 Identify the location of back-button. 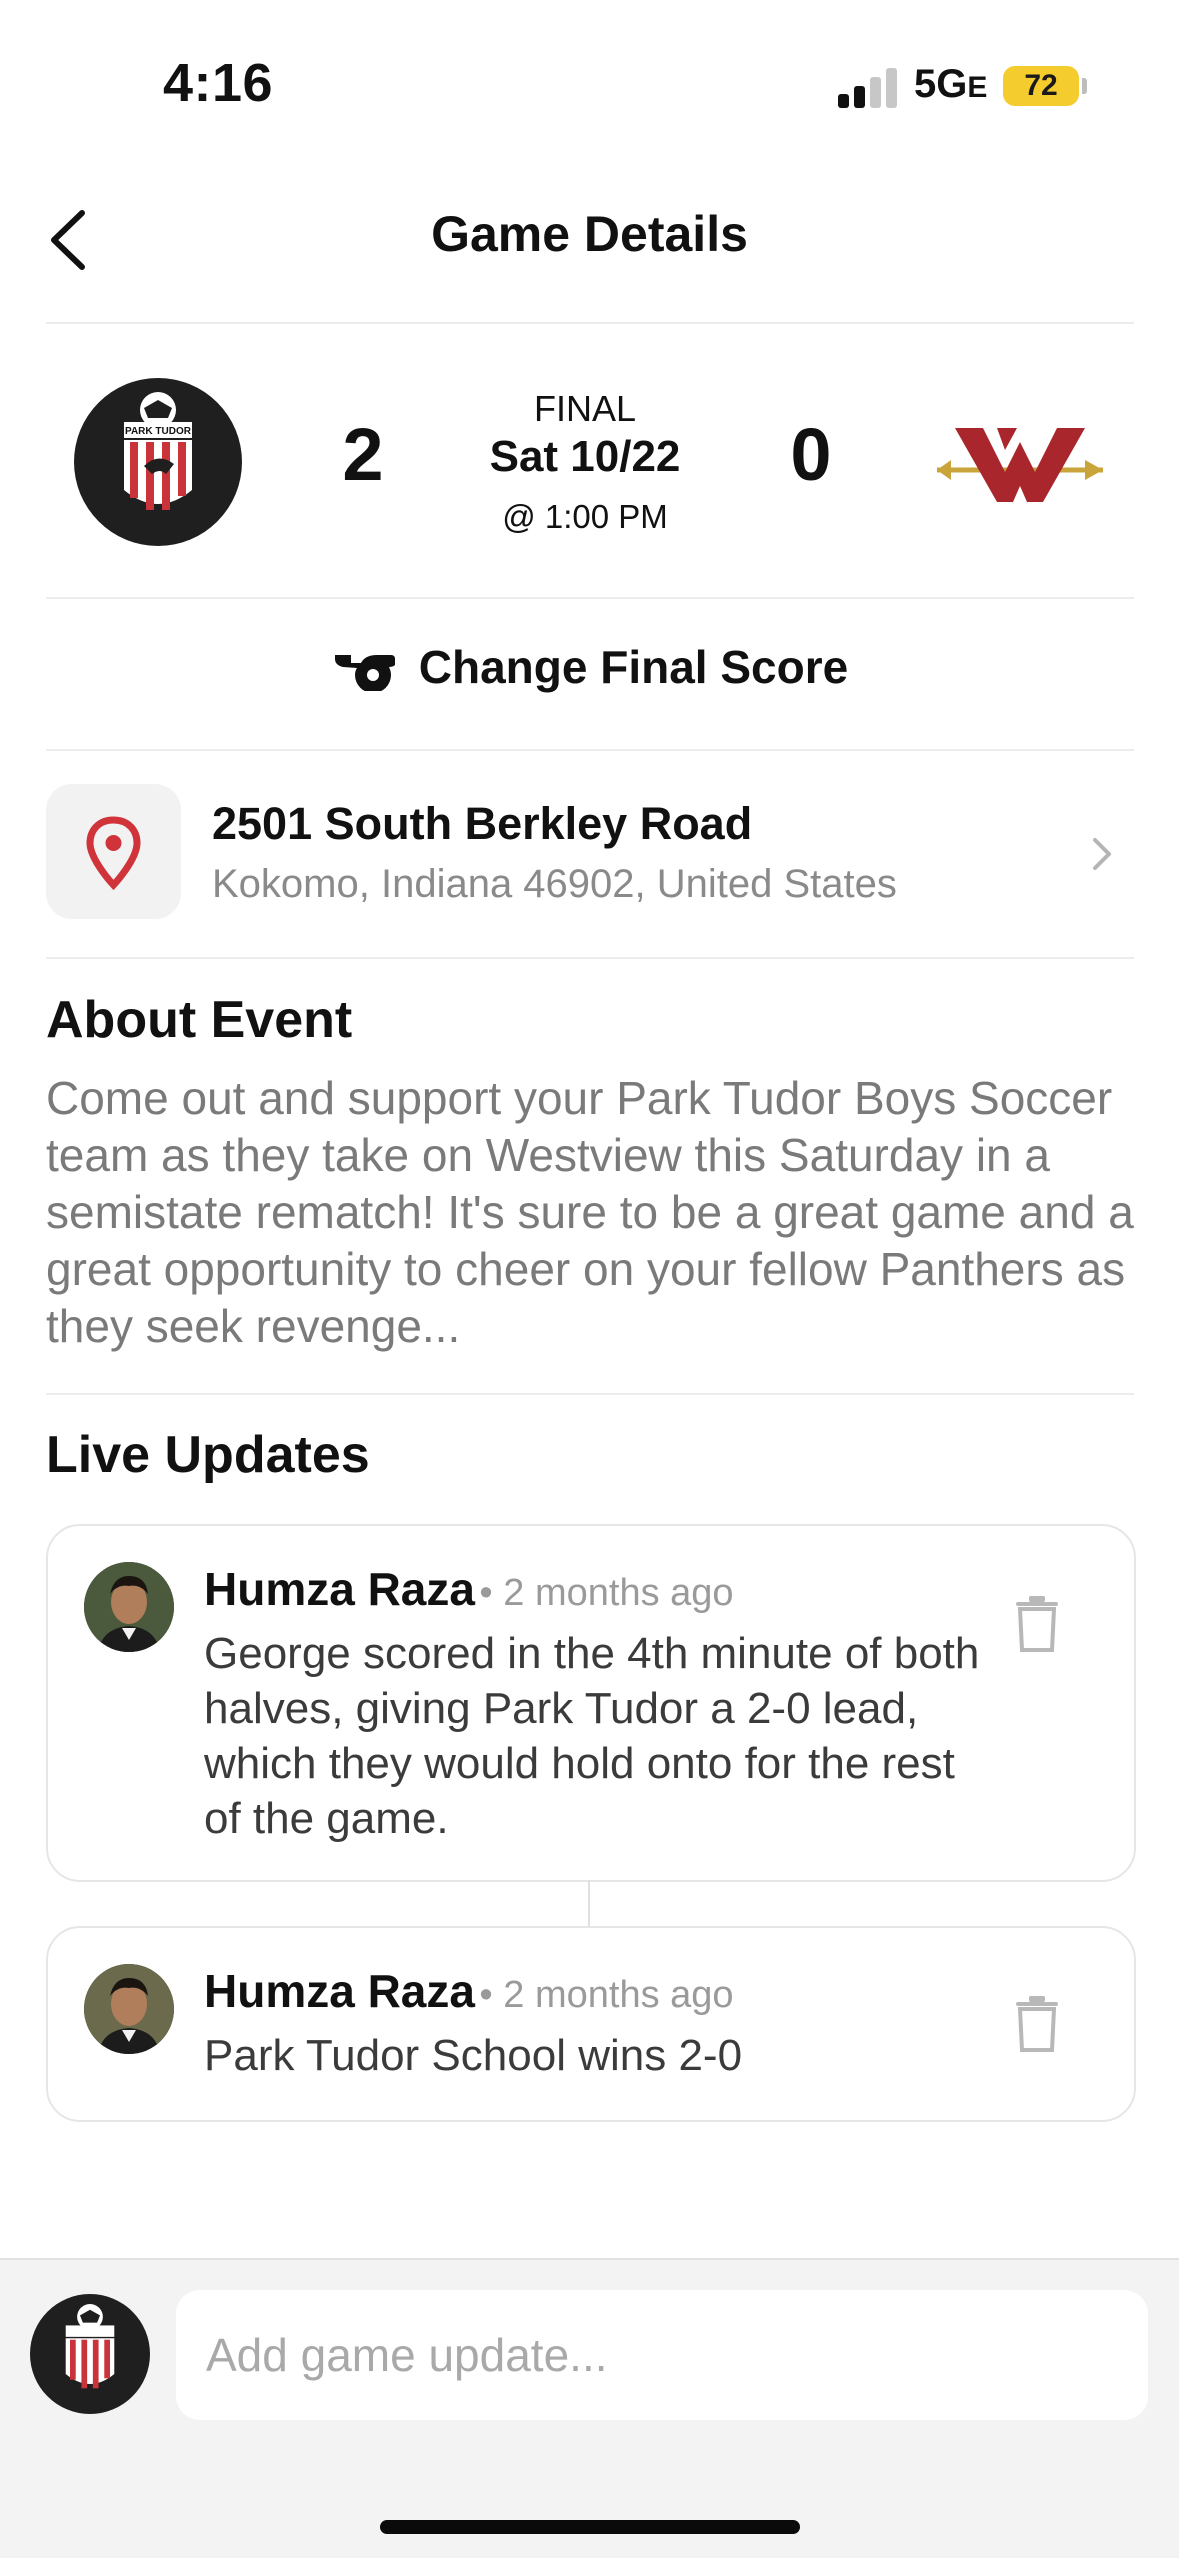
(69, 240).